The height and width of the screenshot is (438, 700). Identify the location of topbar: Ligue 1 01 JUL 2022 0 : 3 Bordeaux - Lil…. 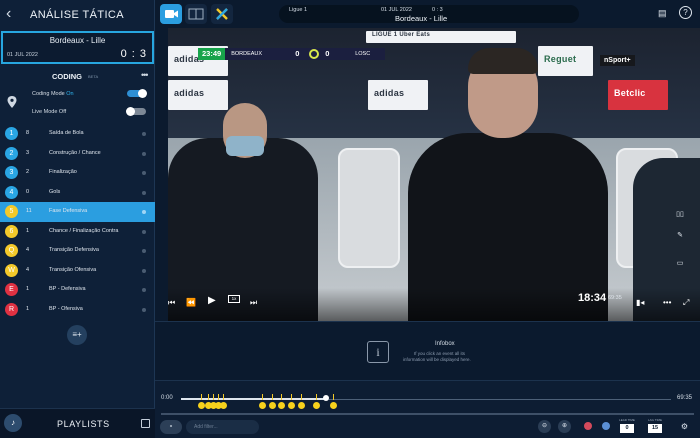
(427, 14).